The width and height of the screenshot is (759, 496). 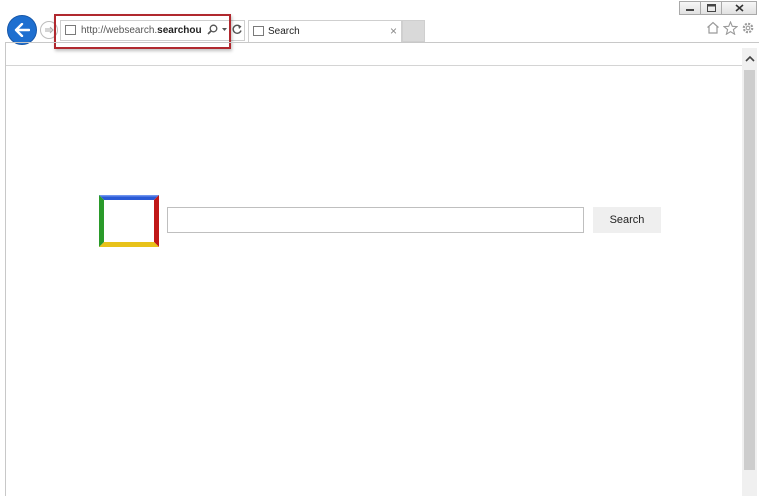 What do you see at coordinates (748, 28) in the screenshot?
I see `settings-gear-icon` at bounding box center [748, 28].